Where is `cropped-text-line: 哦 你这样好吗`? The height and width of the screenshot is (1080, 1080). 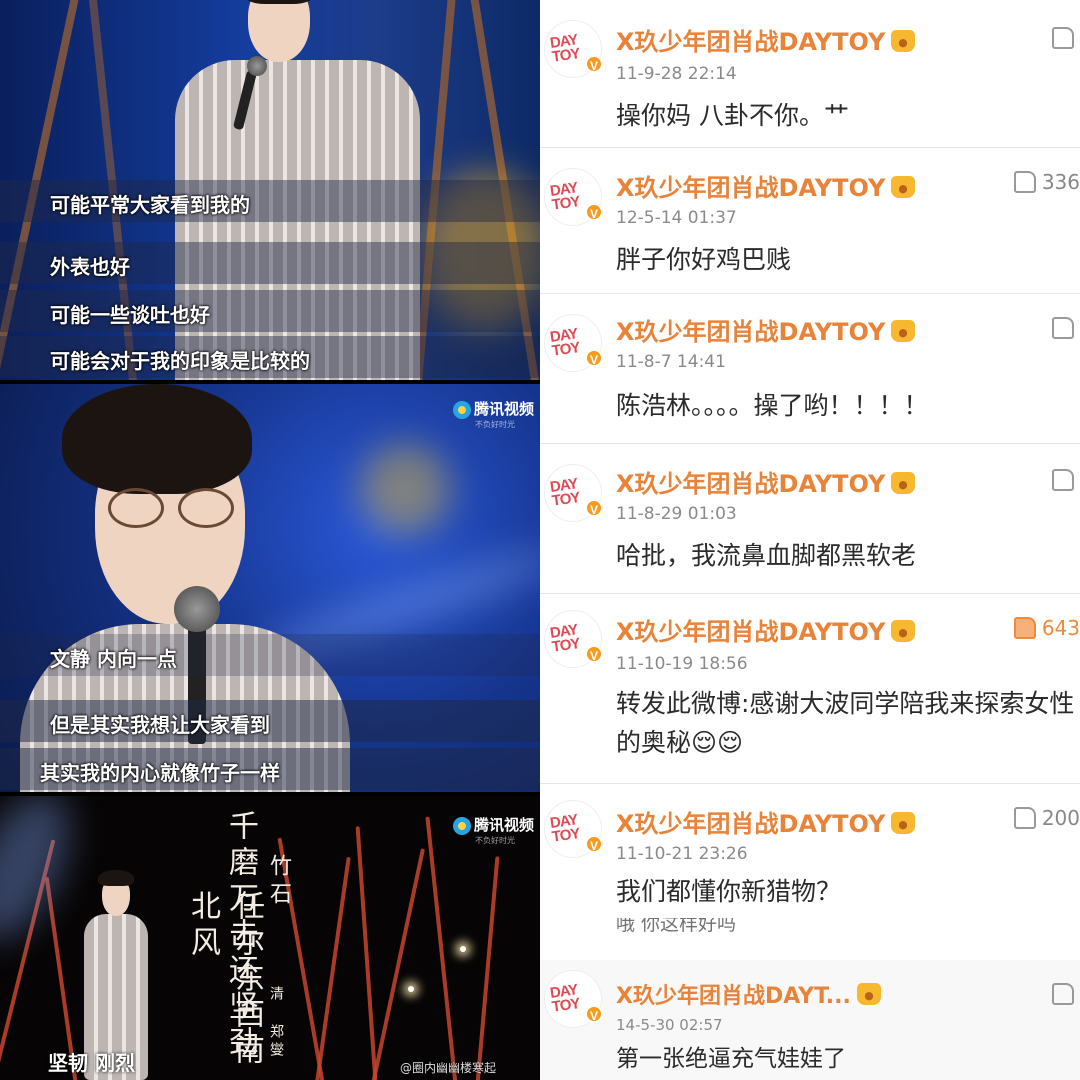
cropped-text-line: 哦 你这样好吗 is located at coordinates (676, 926).